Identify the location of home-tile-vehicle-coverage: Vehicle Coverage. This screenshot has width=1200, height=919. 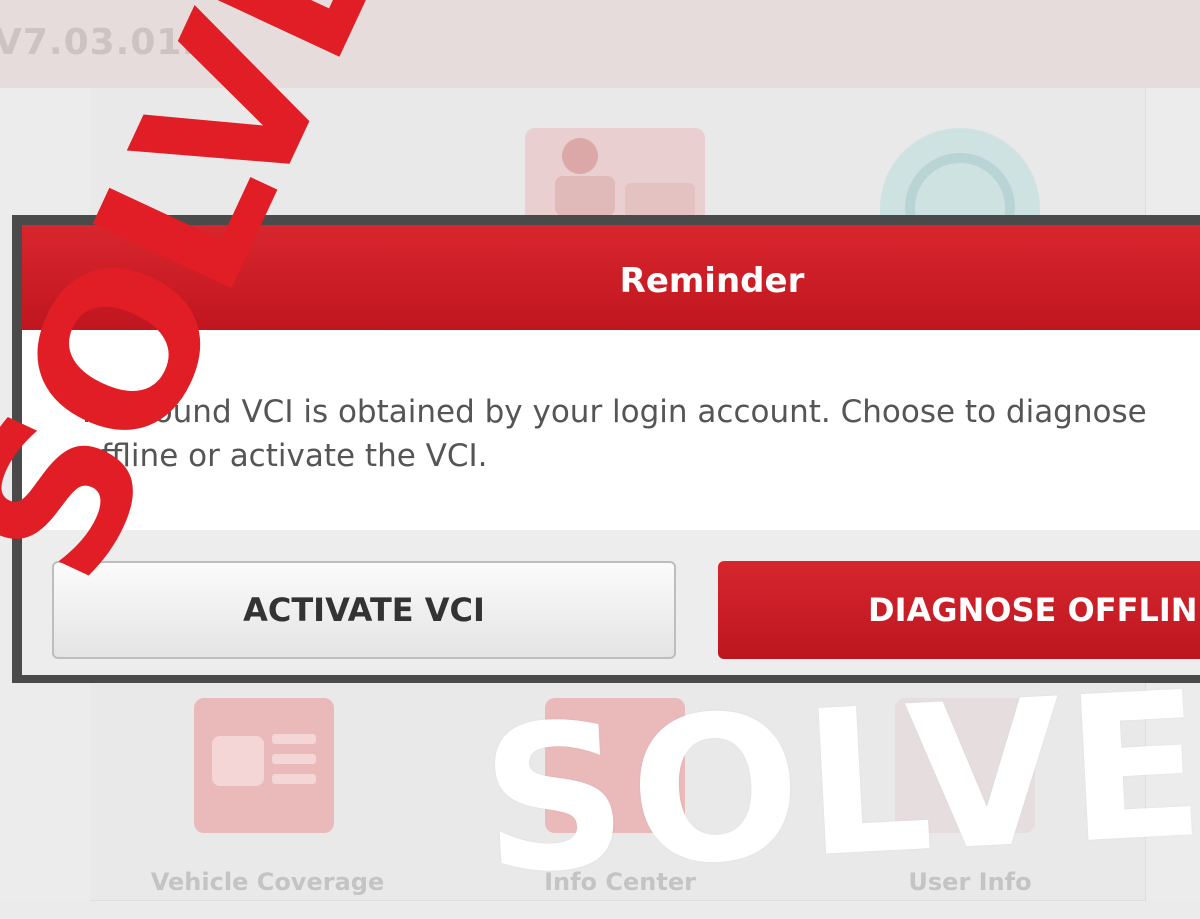
(268, 792).